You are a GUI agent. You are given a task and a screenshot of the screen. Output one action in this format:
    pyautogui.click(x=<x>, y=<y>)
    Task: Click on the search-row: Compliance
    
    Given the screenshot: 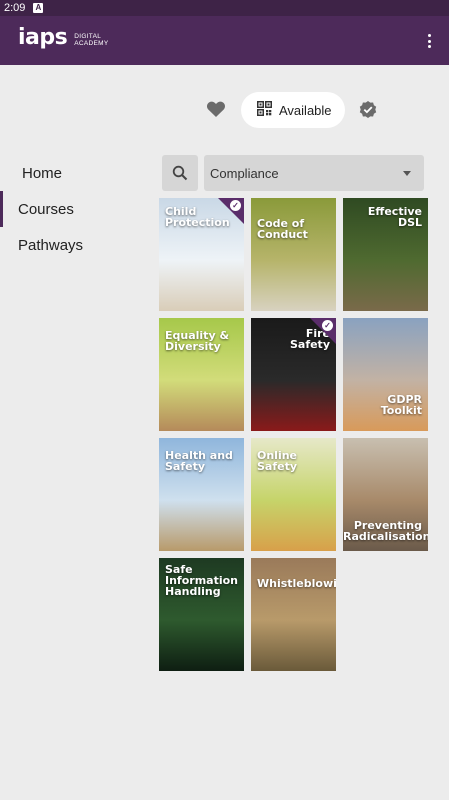 What is the action you would take?
    pyautogui.click(x=293, y=173)
    